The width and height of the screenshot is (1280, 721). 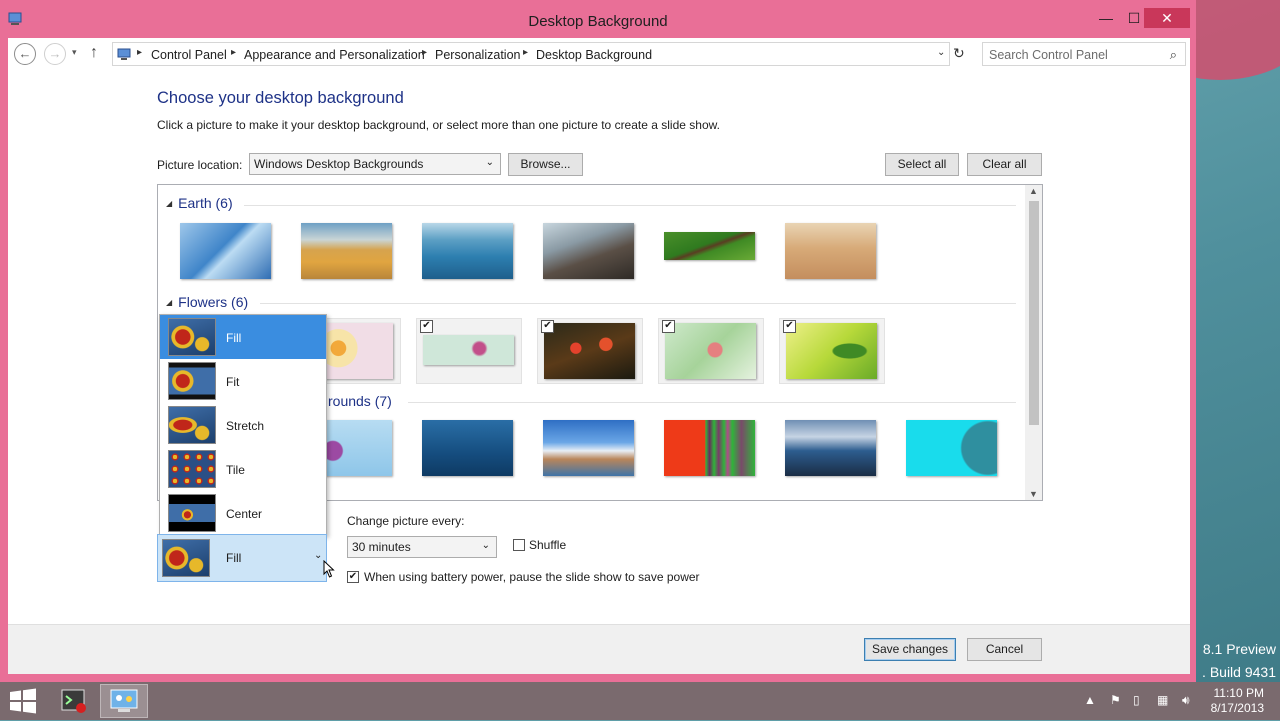 What do you see at coordinates (406, 521) in the screenshot?
I see `change-picture-label: Change picture every:` at bounding box center [406, 521].